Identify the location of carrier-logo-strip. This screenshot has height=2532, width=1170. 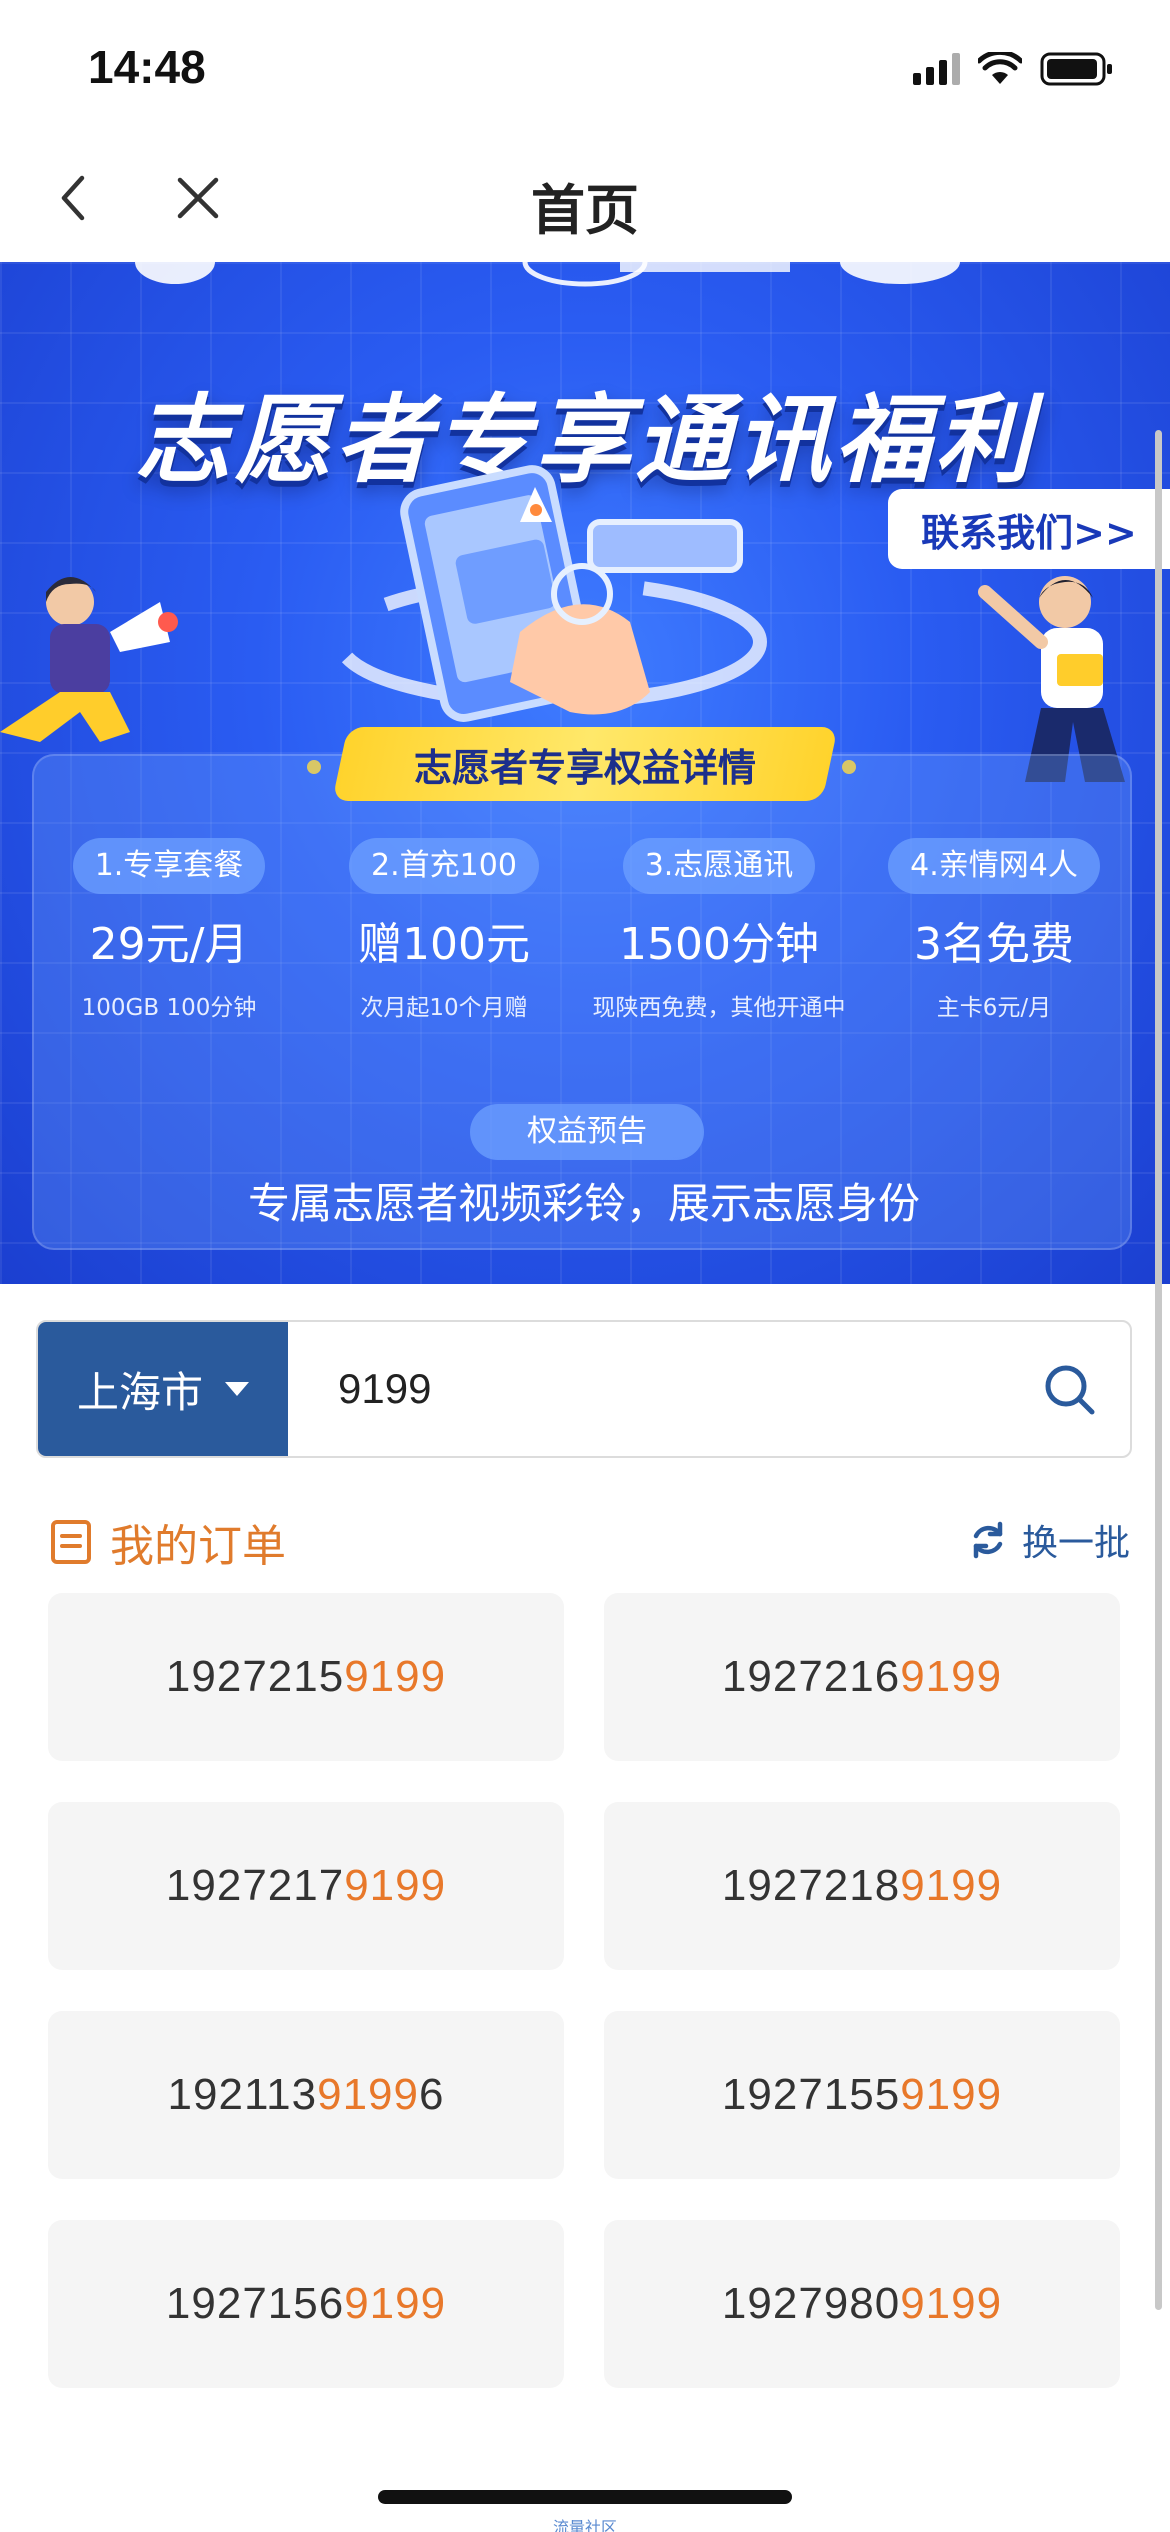
(547, 274).